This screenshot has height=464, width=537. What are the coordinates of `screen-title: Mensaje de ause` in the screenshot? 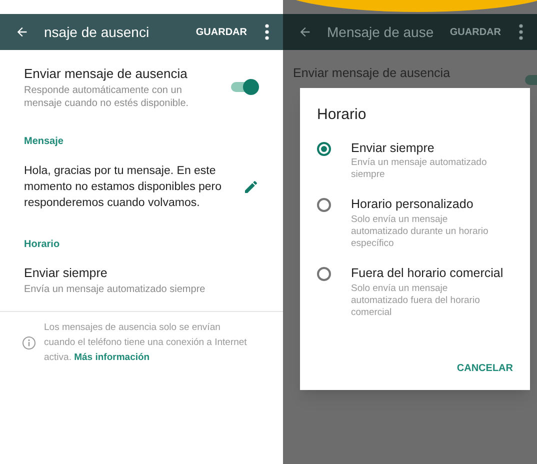 It's located at (381, 32).